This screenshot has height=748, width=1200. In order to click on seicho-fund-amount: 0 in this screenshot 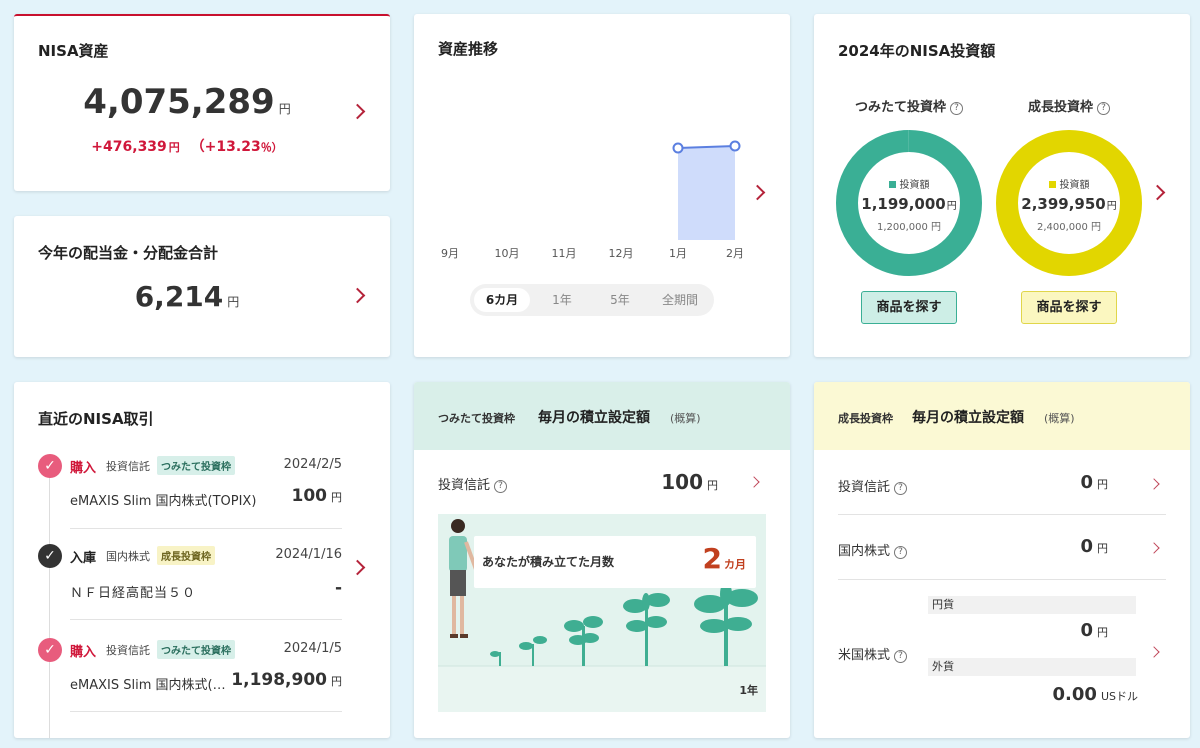, I will do `click(1086, 482)`.